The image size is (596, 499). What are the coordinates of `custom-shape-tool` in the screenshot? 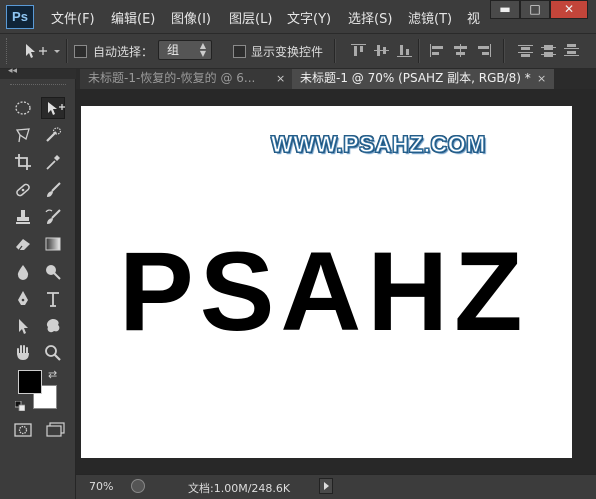 It's located at (53, 326).